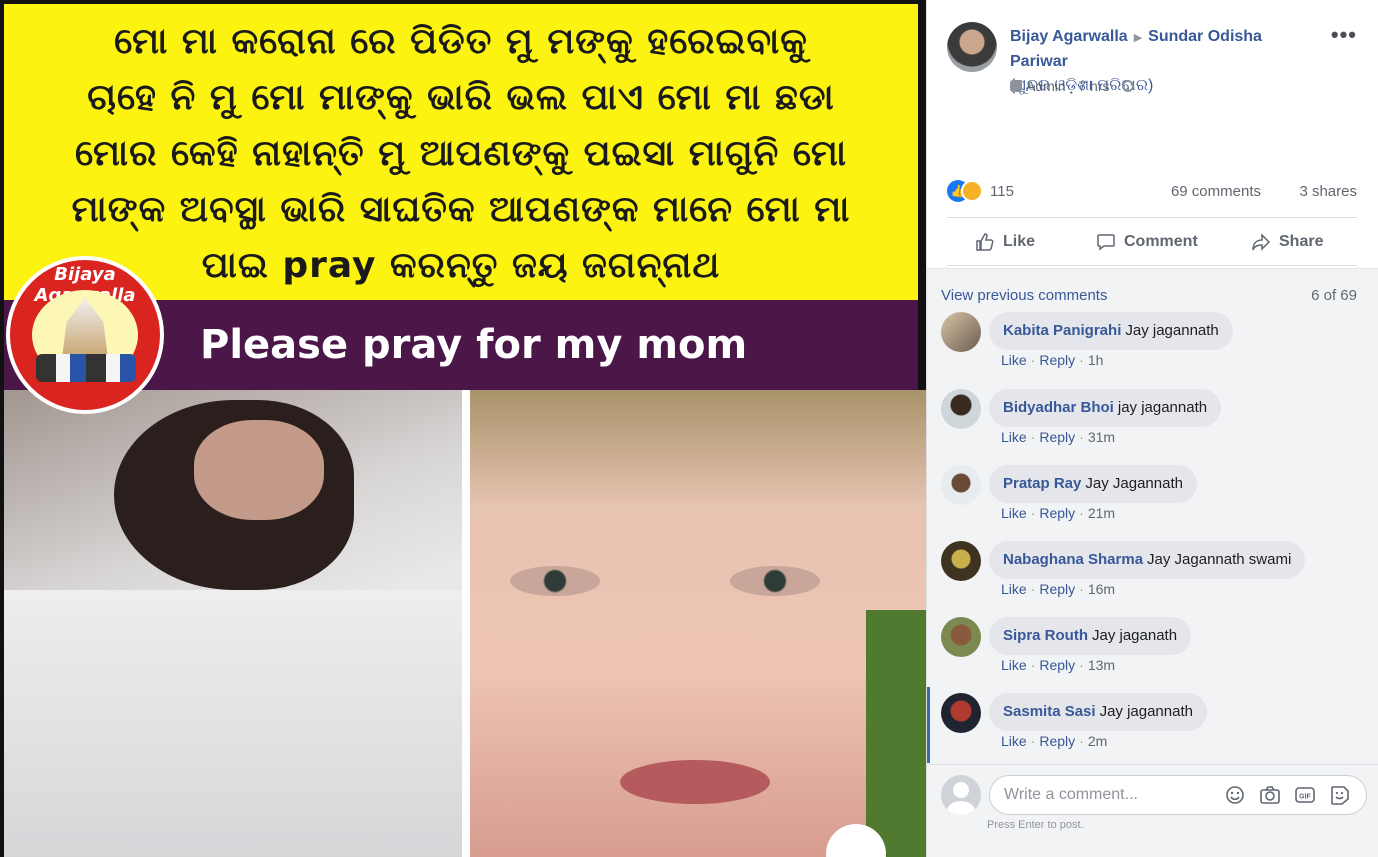 This screenshot has width=1378, height=857. What do you see at coordinates (1328, 191) in the screenshot?
I see `share-count: 3 shares` at bounding box center [1328, 191].